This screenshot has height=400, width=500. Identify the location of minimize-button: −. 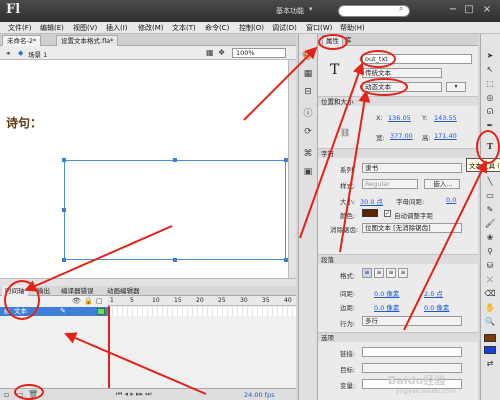
(453, 10).